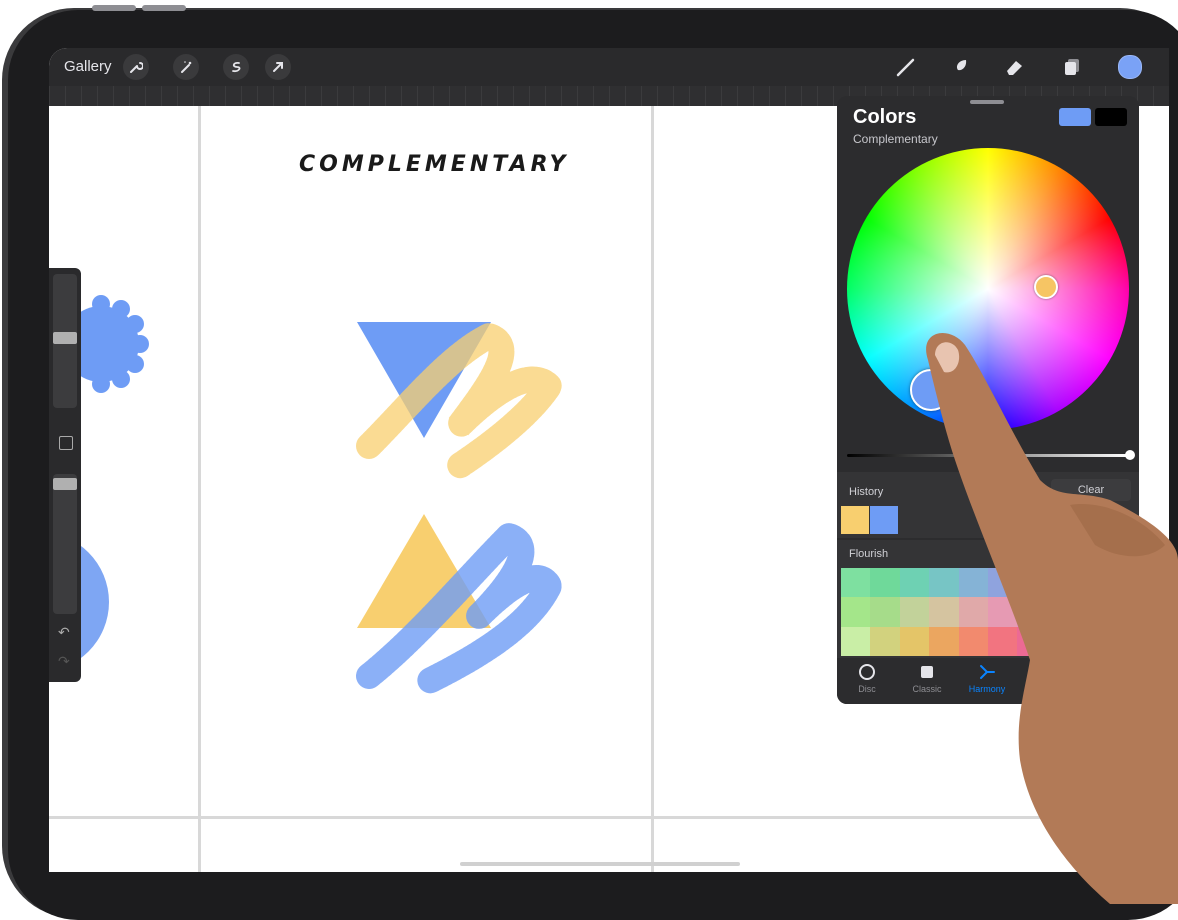  I want to click on layers-icon, so click(1072, 67).